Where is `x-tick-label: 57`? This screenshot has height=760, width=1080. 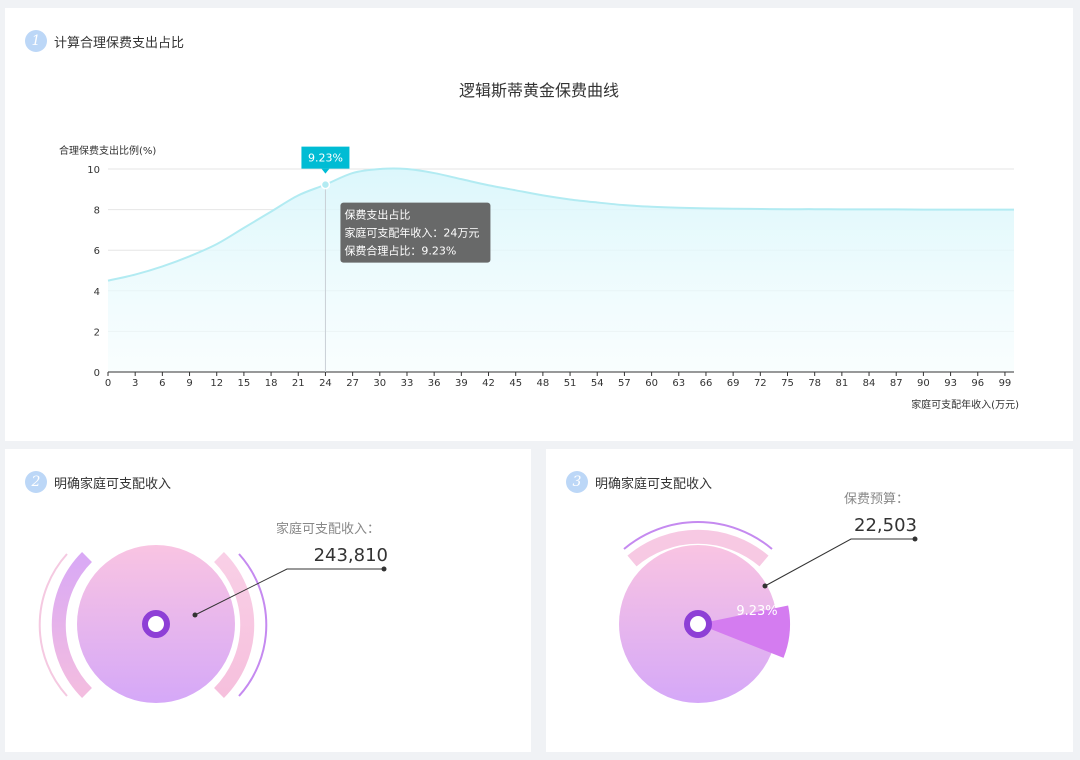
x-tick-label: 57 is located at coordinates (624, 383).